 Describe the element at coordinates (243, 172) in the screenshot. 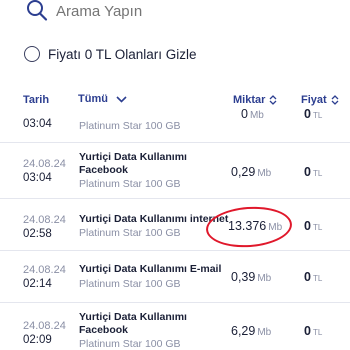

I see `row-amount-value: 0,29` at that location.